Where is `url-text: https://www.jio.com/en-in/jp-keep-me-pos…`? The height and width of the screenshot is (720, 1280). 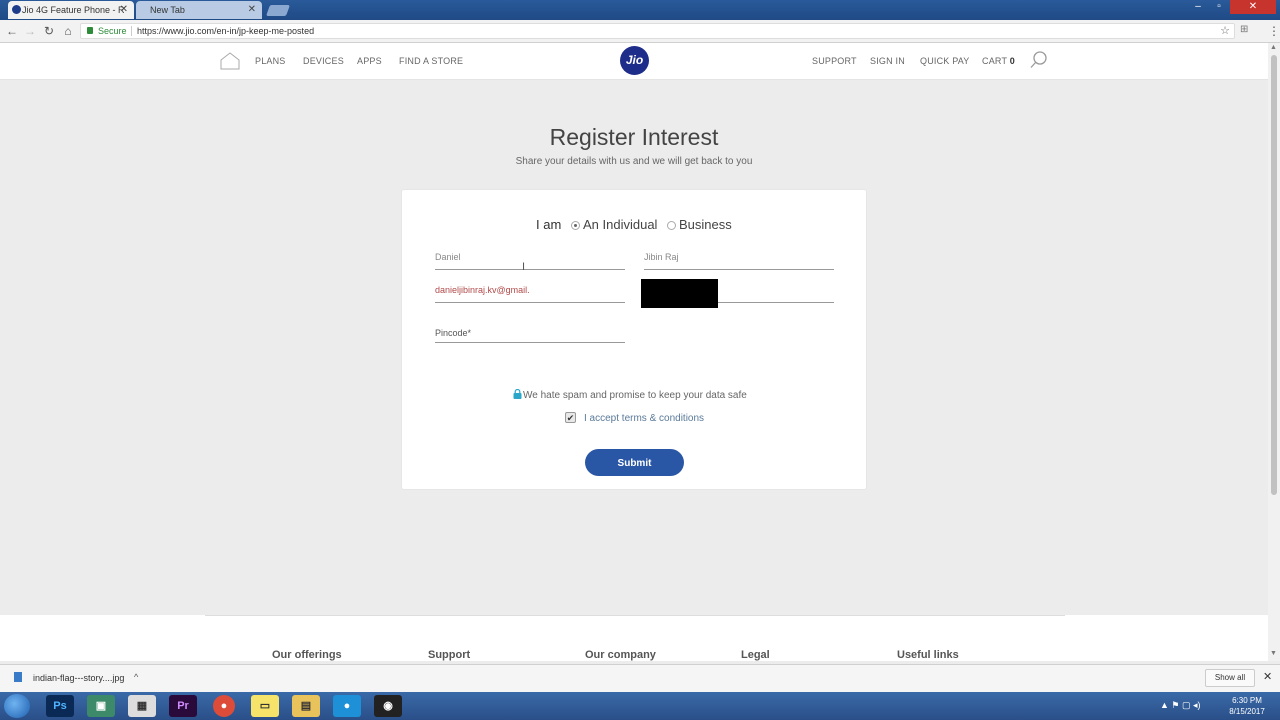 url-text: https://www.jio.com/en-in/jp-keep-me-pos… is located at coordinates (225, 31).